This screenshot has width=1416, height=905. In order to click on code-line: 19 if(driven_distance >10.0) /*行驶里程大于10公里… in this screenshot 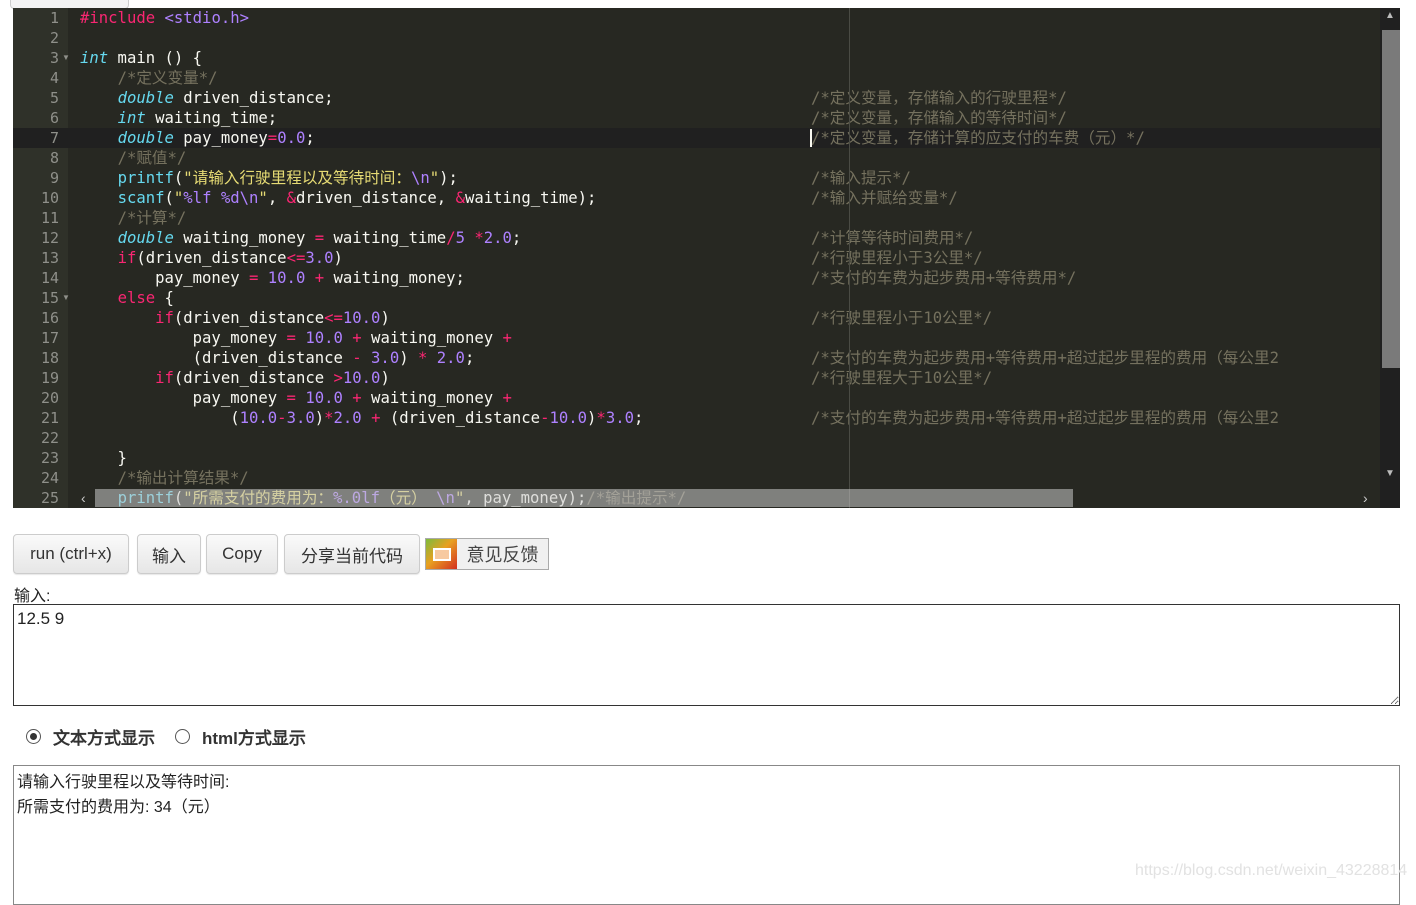, I will do `click(696, 378)`.